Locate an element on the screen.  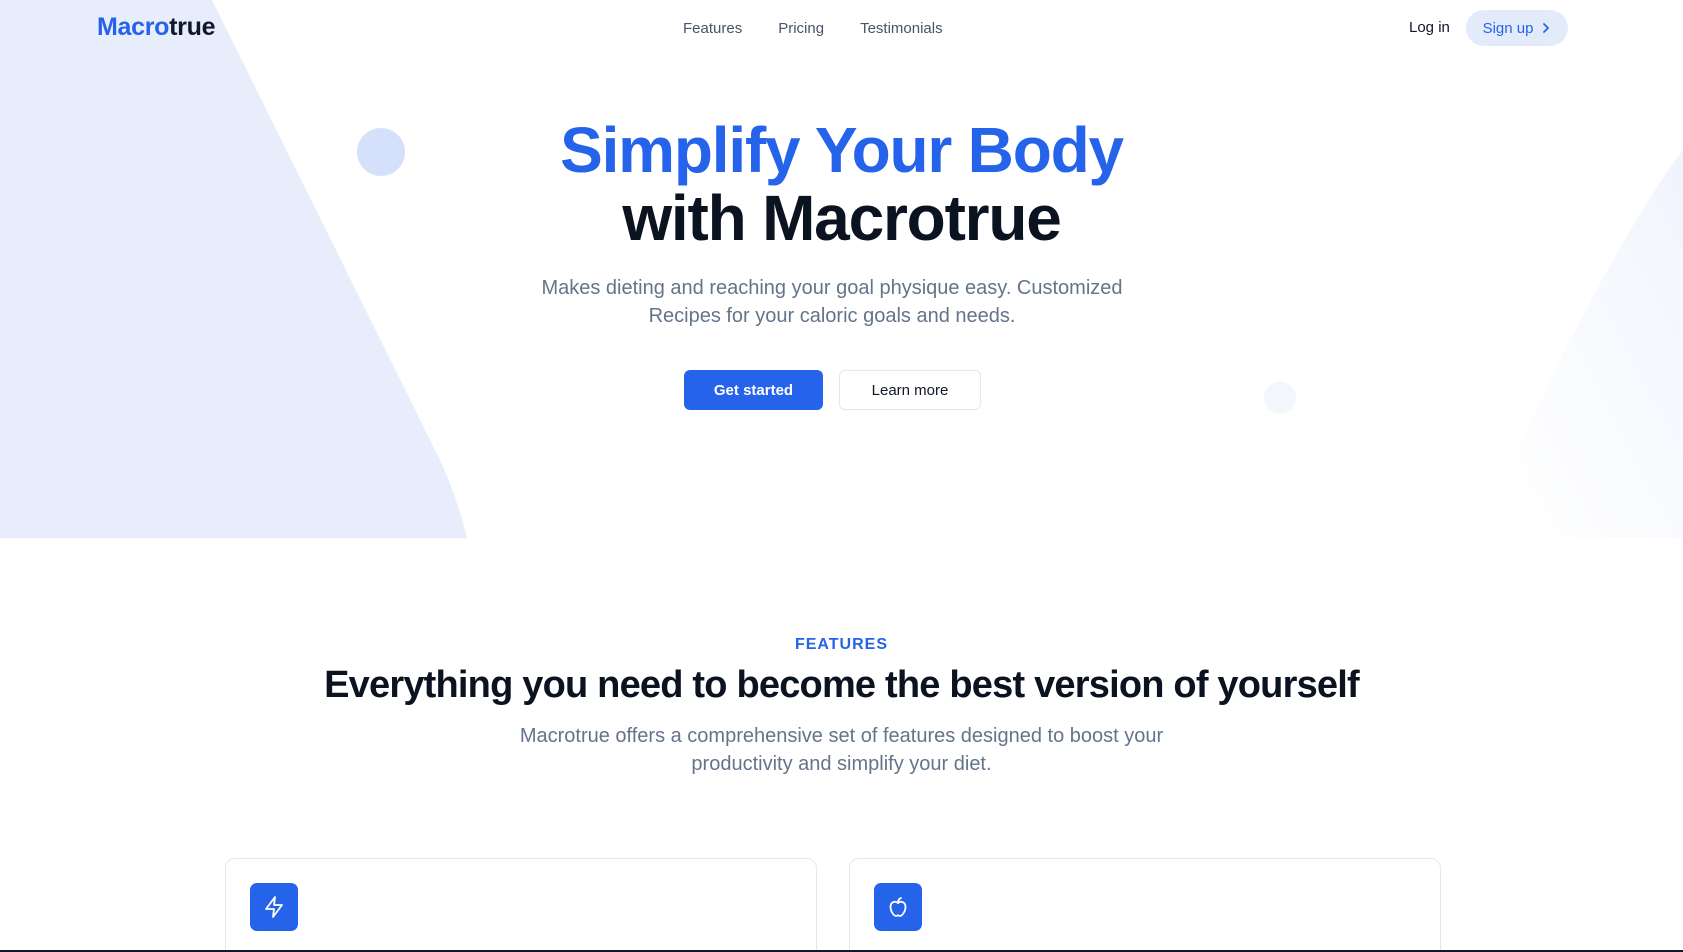
learn-more-button: Learn more is located at coordinates (910, 390).